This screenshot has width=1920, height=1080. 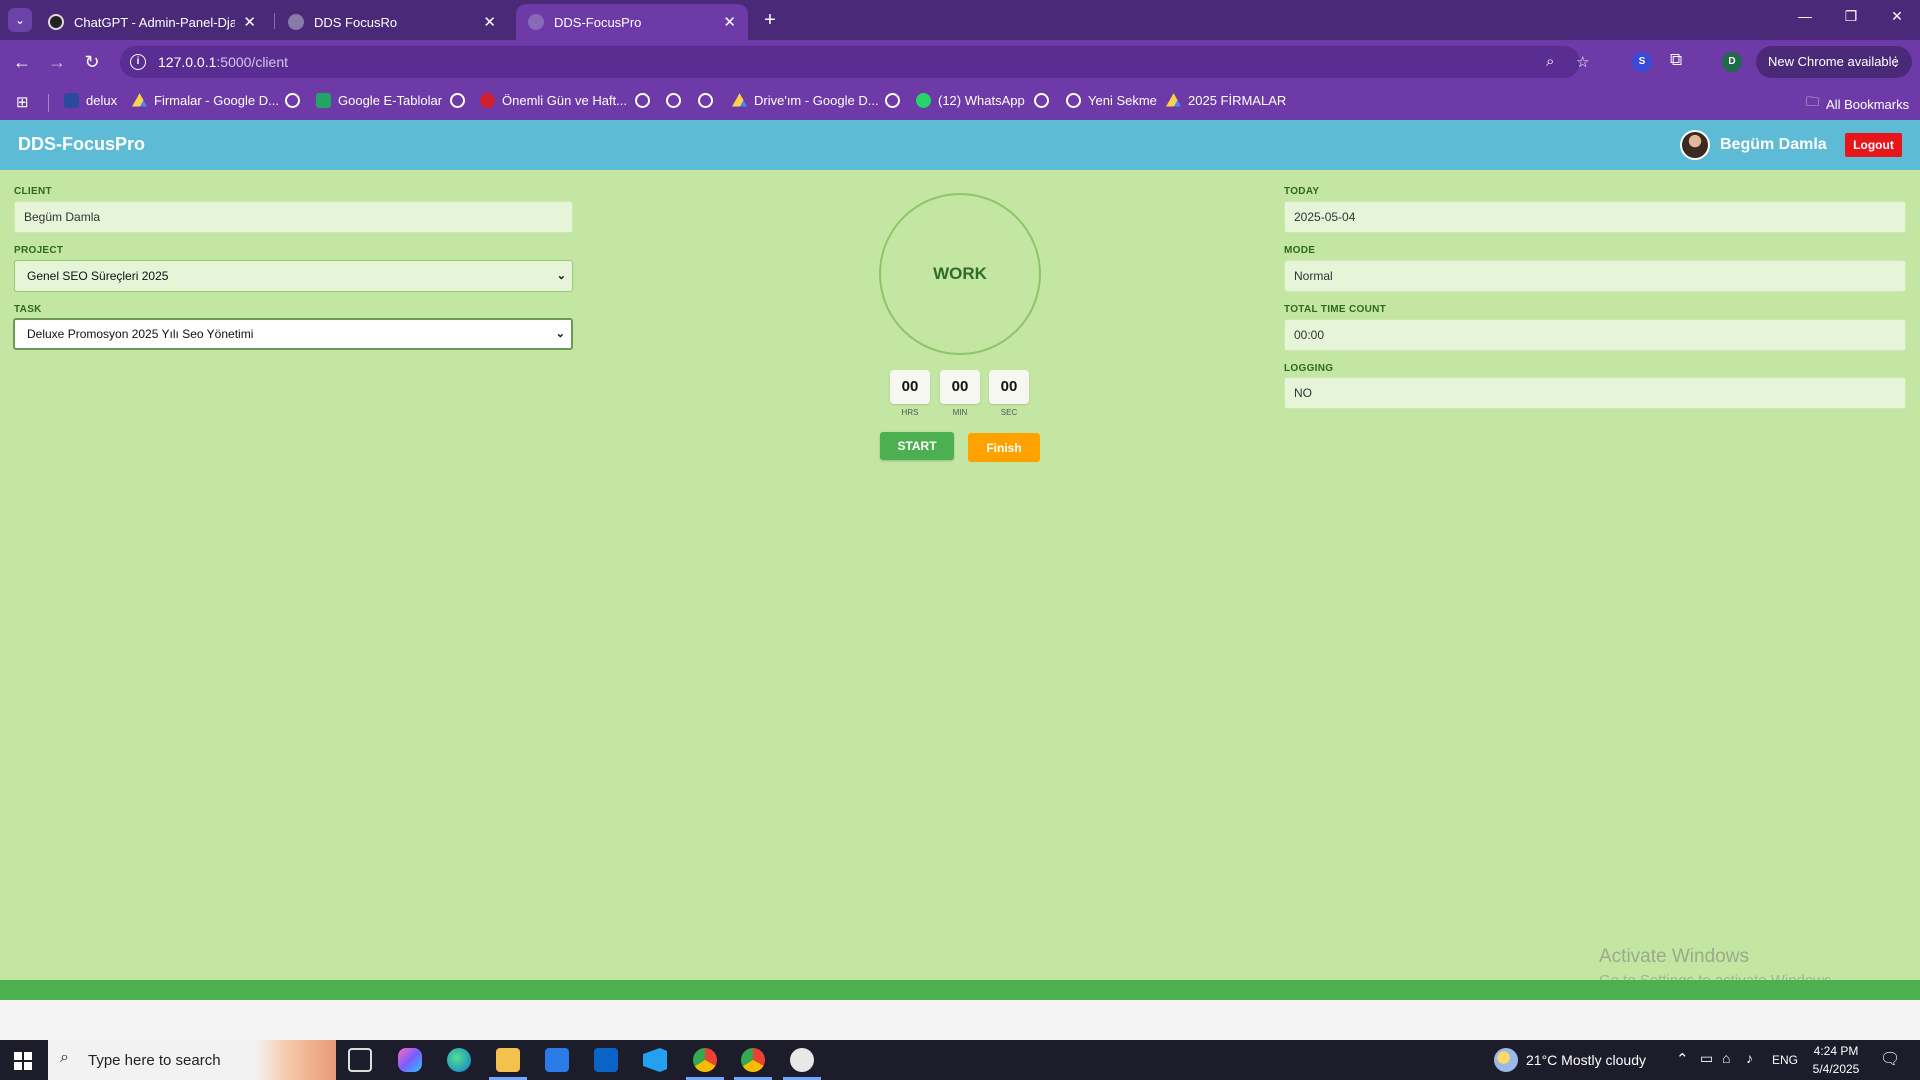 What do you see at coordinates (1335, 309) in the screenshot?
I see `total-time-label: TOTAL TIME COUNT` at bounding box center [1335, 309].